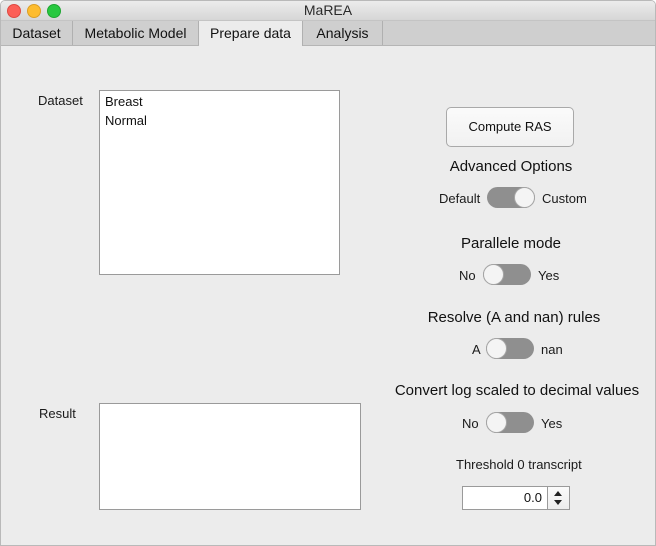 The width and height of the screenshot is (656, 546). I want to click on advanced-options-custom-label: Custom, so click(564, 198).